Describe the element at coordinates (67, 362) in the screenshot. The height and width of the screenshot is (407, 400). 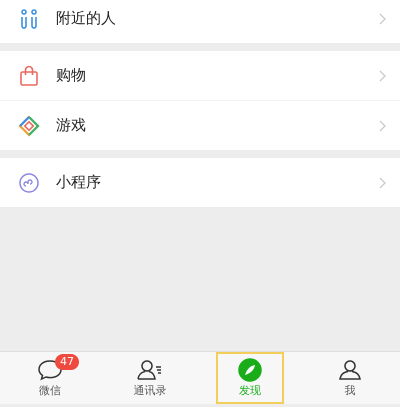
I see `unread-count: 47` at that location.